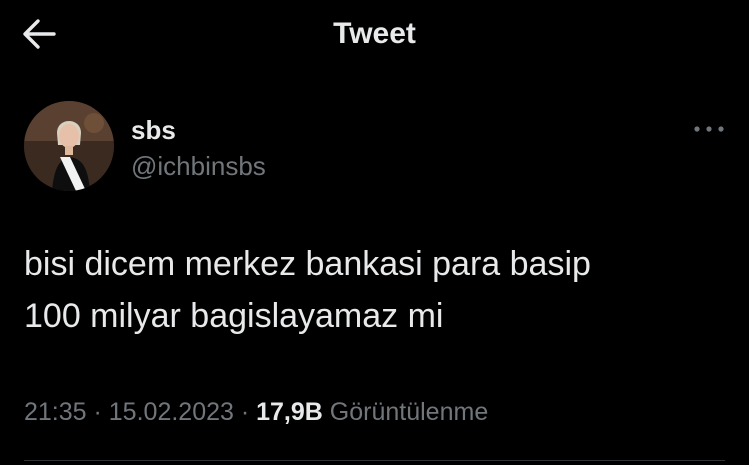  Describe the element at coordinates (55, 412) in the screenshot. I see `tweet-time: 21:35` at that location.